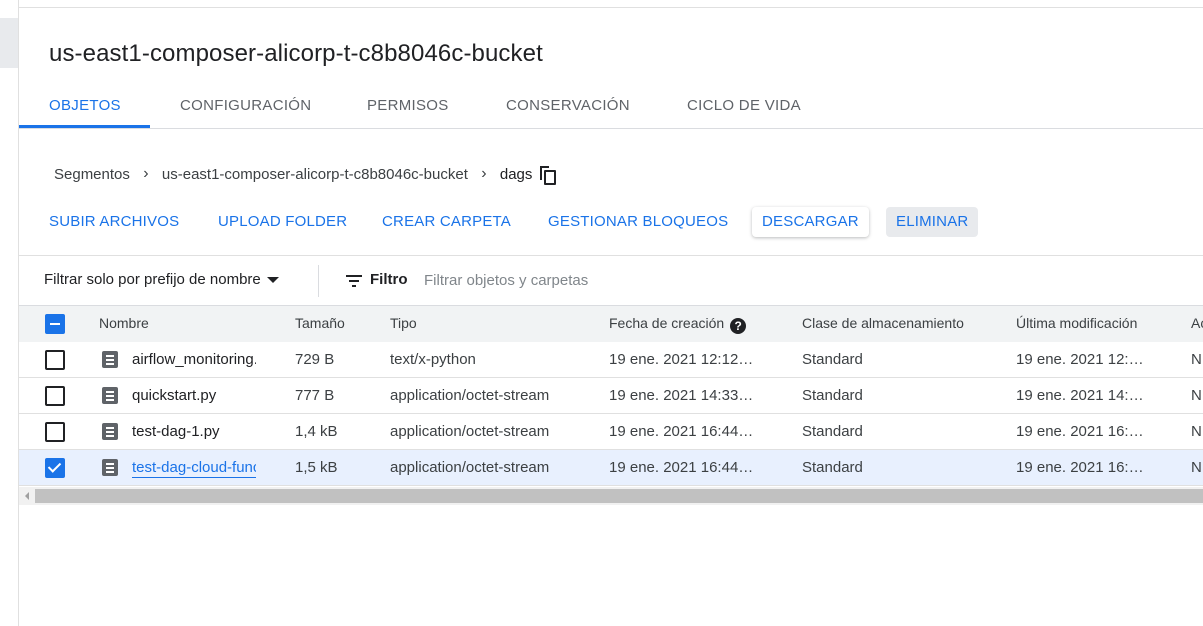  What do you see at coordinates (446, 222) in the screenshot?
I see `create-folder-button: CREAR CARPETA` at bounding box center [446, 222].